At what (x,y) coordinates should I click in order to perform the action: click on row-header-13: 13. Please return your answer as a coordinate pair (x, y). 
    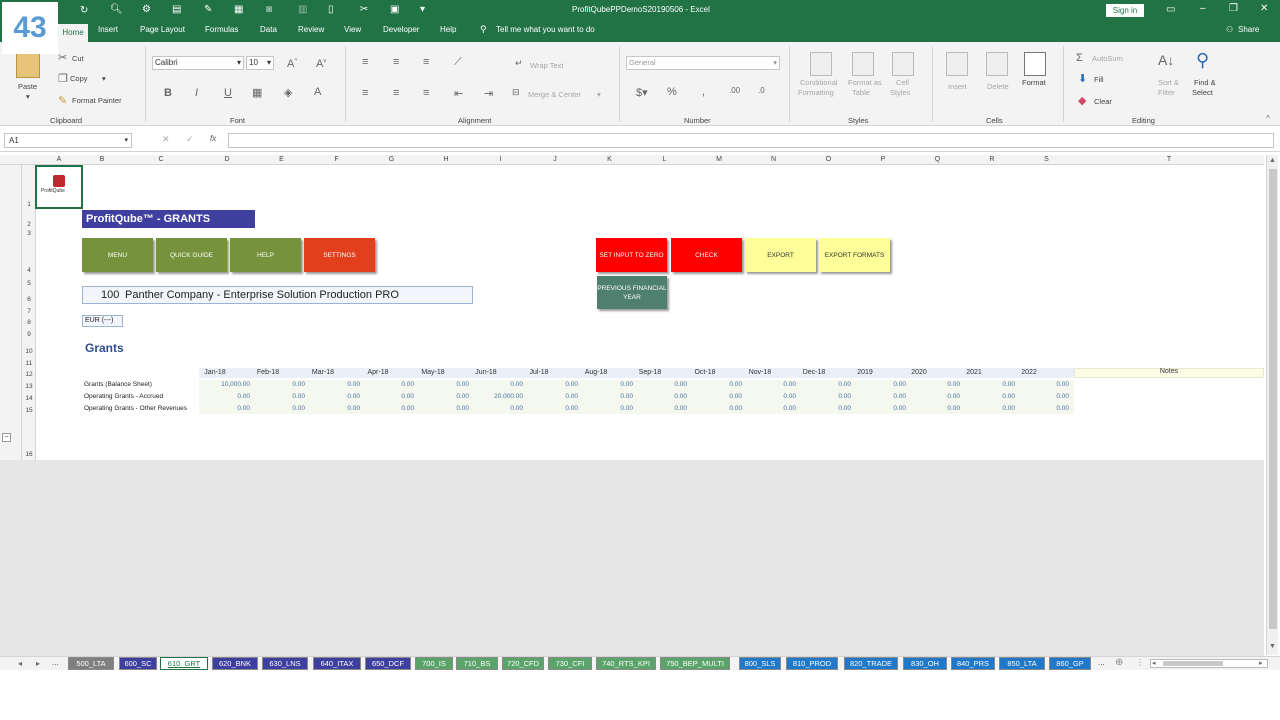
    Looking at the image, I should click on (29, 386).